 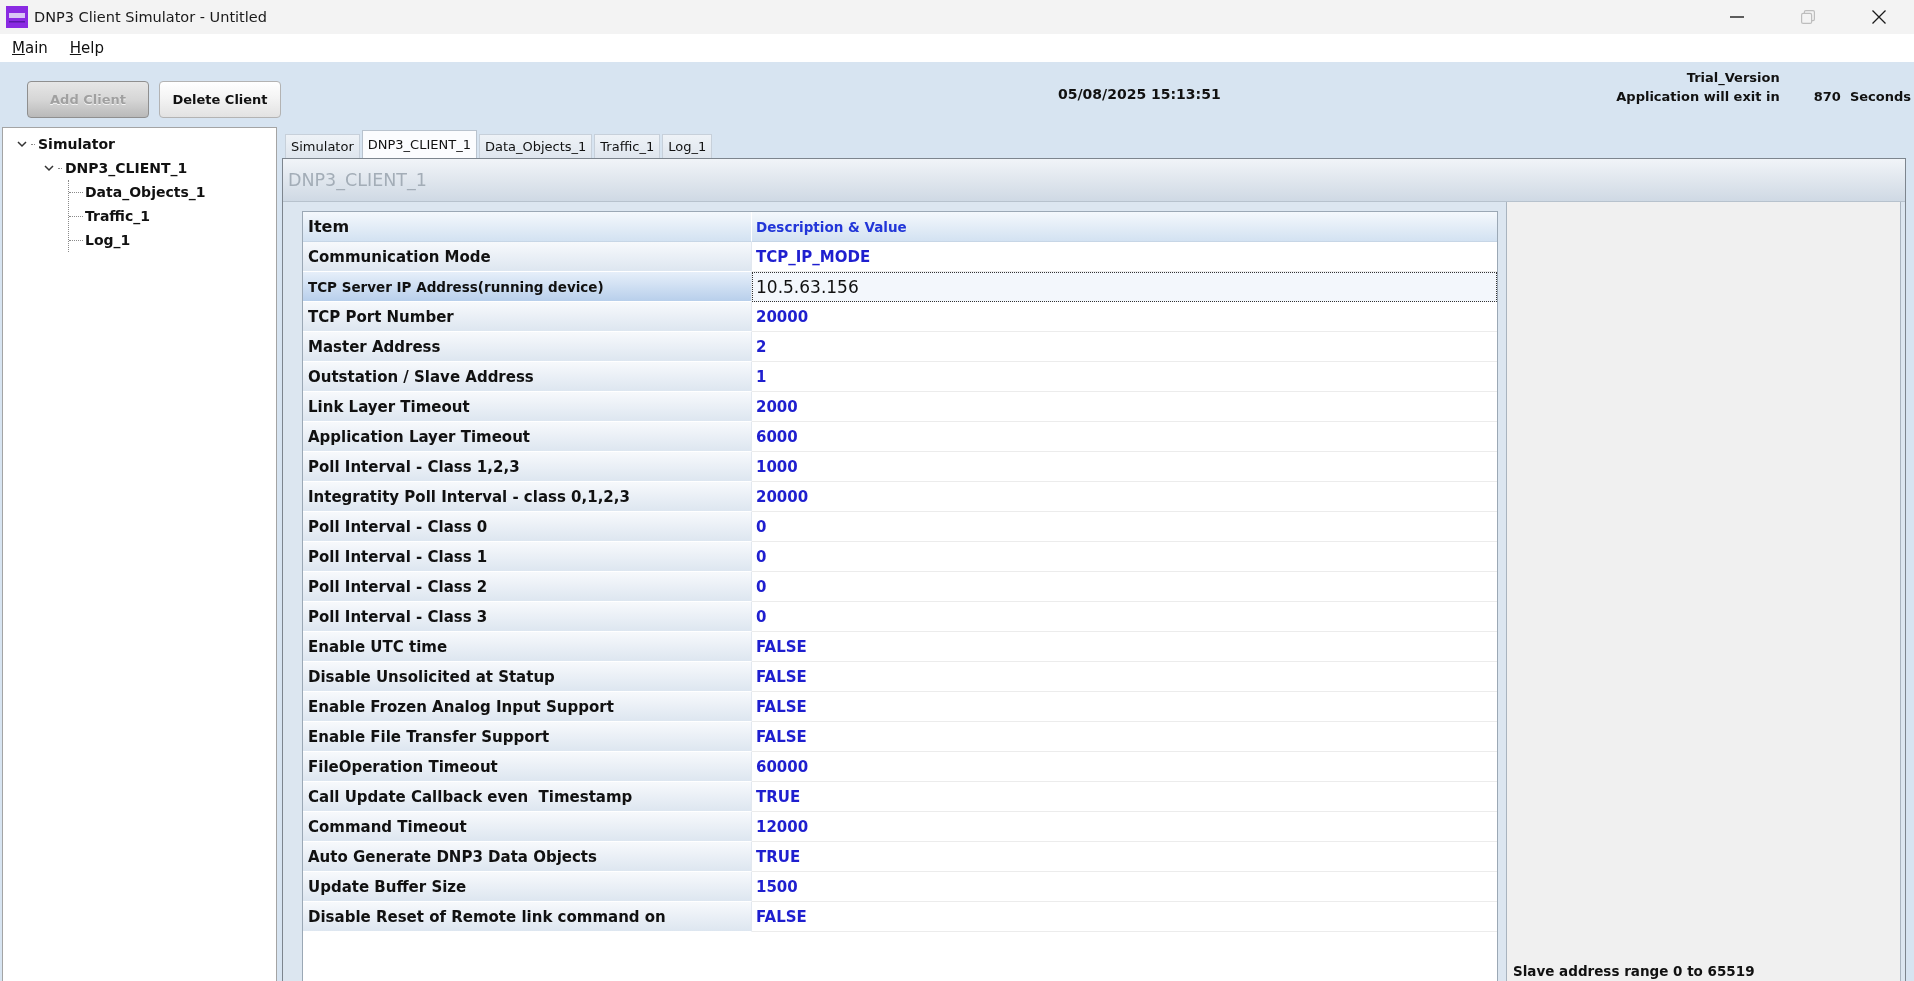 What do you see at coordinates (1124, 377) in the screenshot?
I see `property-value-cell: 1` at bounding box center [1124, 377].